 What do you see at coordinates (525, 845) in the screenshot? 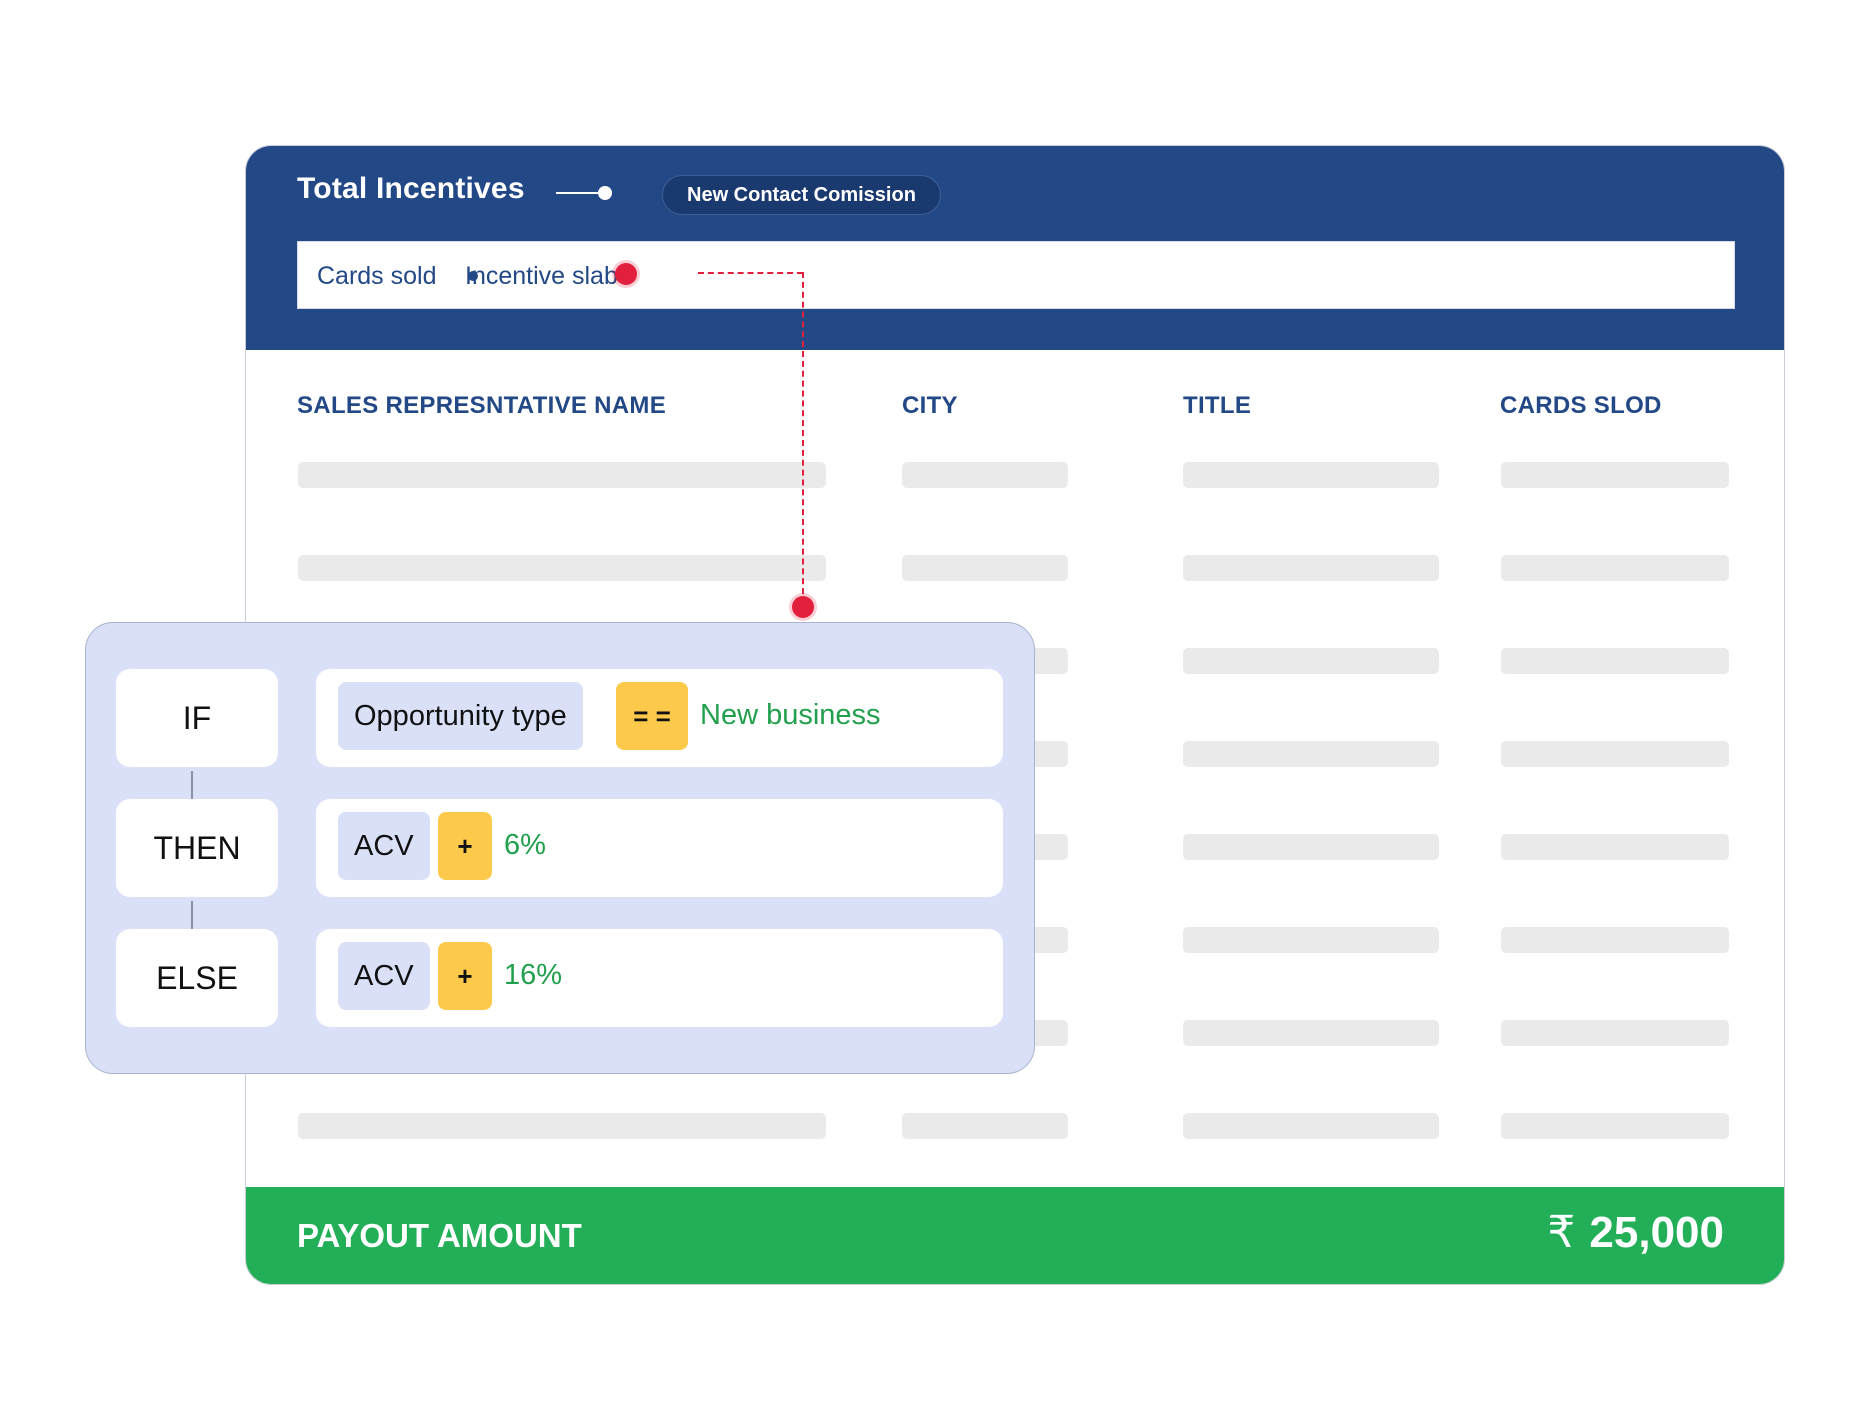
I see `then-value: 6%` at bounding box center [525, 845].